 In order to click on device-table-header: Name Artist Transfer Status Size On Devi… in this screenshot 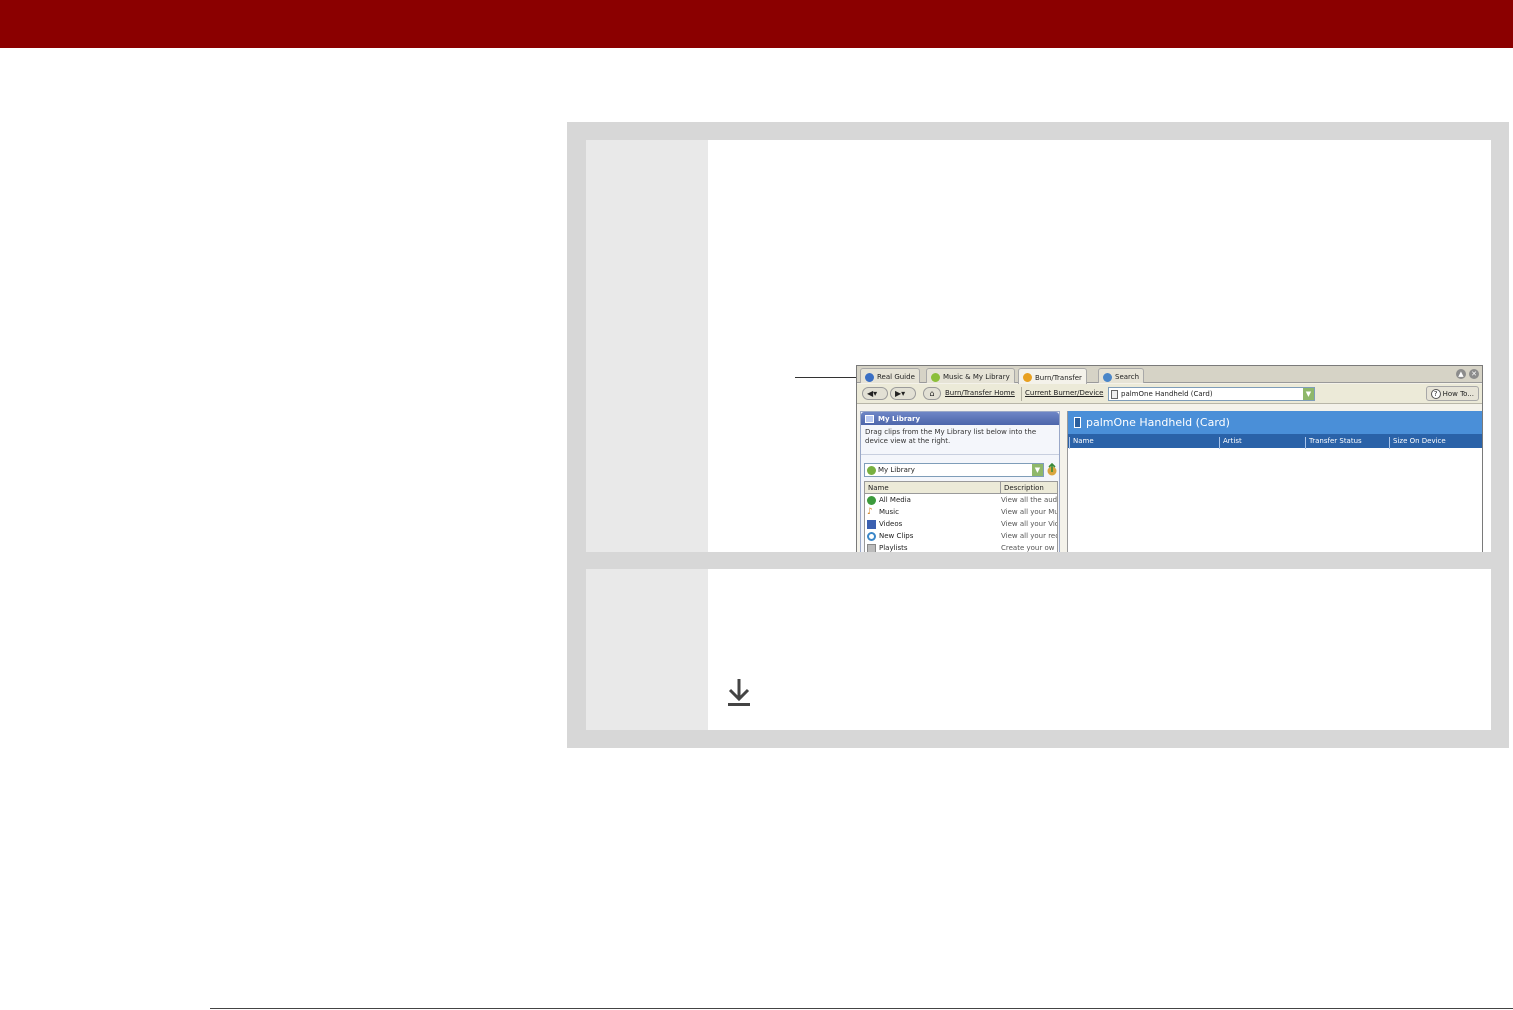, I will do `click(1275, 441)`.